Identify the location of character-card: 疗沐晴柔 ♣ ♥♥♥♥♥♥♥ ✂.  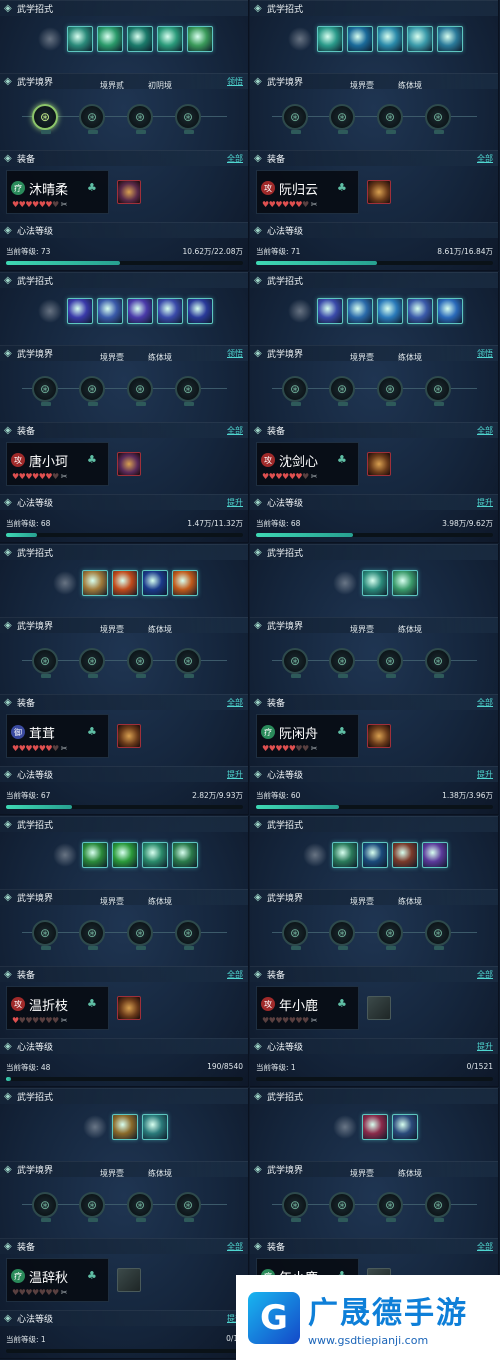
(57, 192).